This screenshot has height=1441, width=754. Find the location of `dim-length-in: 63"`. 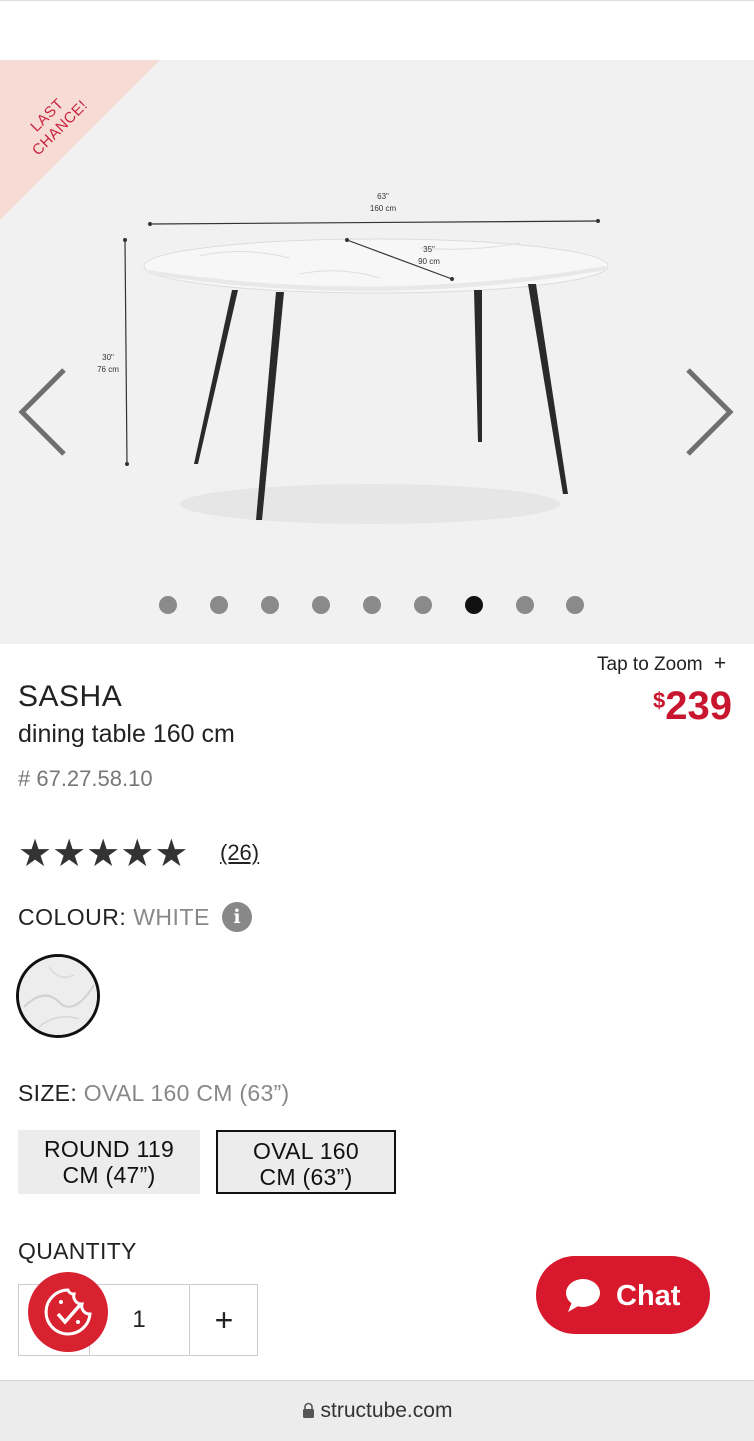

dim-length-in: 63" is located at coordinates (383, 196).